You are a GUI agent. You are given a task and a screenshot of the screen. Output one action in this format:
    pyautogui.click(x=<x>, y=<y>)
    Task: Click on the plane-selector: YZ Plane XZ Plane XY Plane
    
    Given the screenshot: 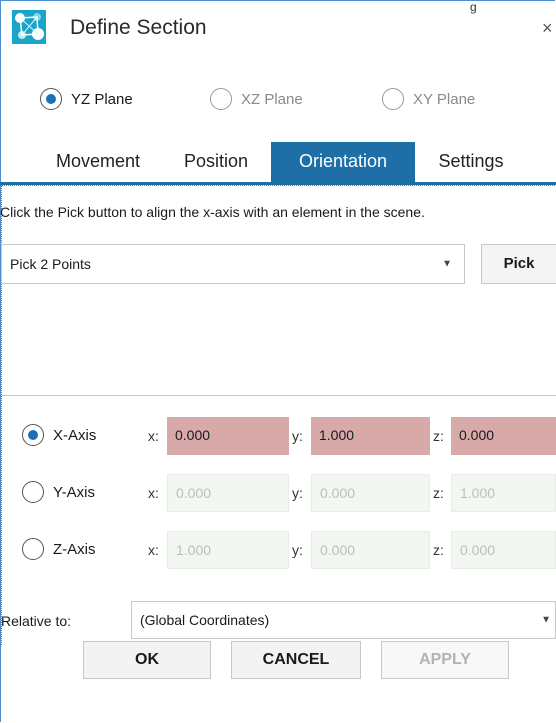 What is the action you would take?
    pyautogui.click(x=278, y=100)
    